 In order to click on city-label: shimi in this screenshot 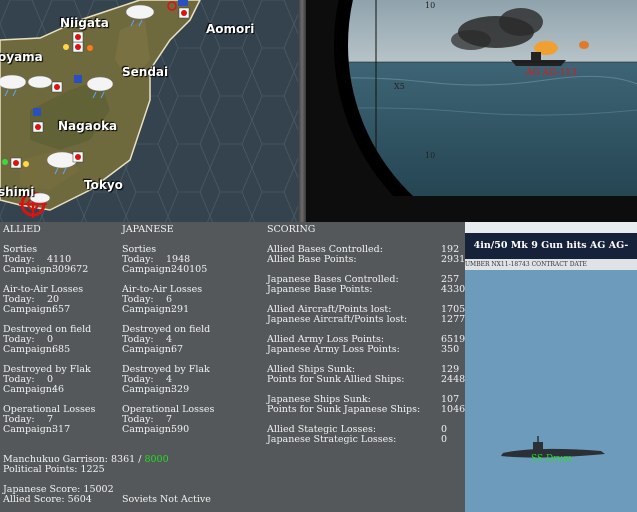, I will do `click(17, 192)`.